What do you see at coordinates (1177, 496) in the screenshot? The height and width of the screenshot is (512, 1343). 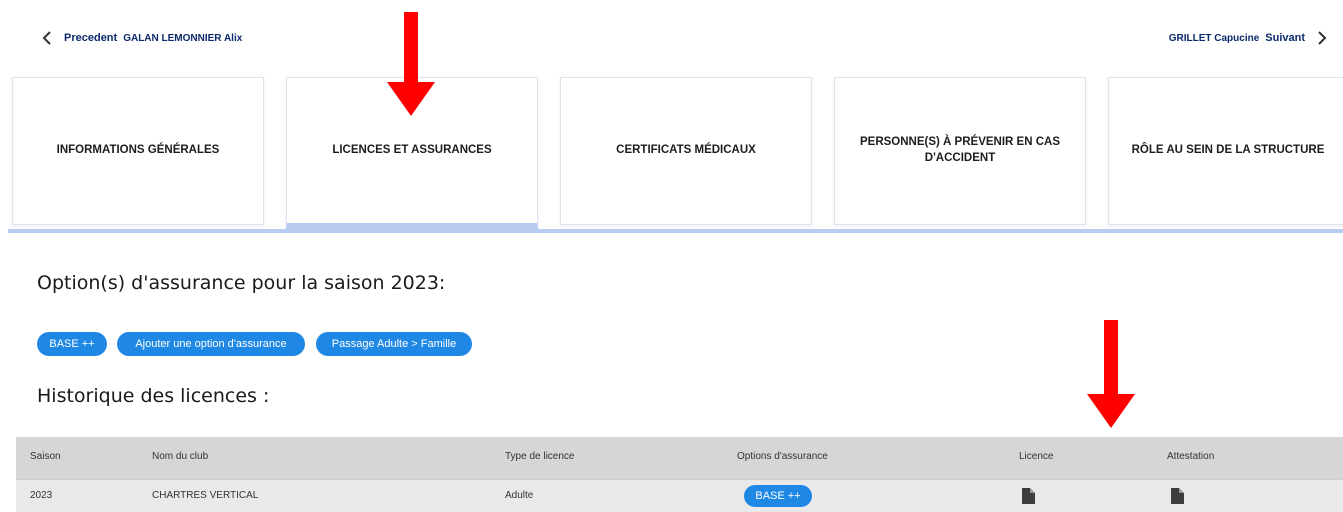 I see `attestation-document-icon` at bounding box center [1177, 496].